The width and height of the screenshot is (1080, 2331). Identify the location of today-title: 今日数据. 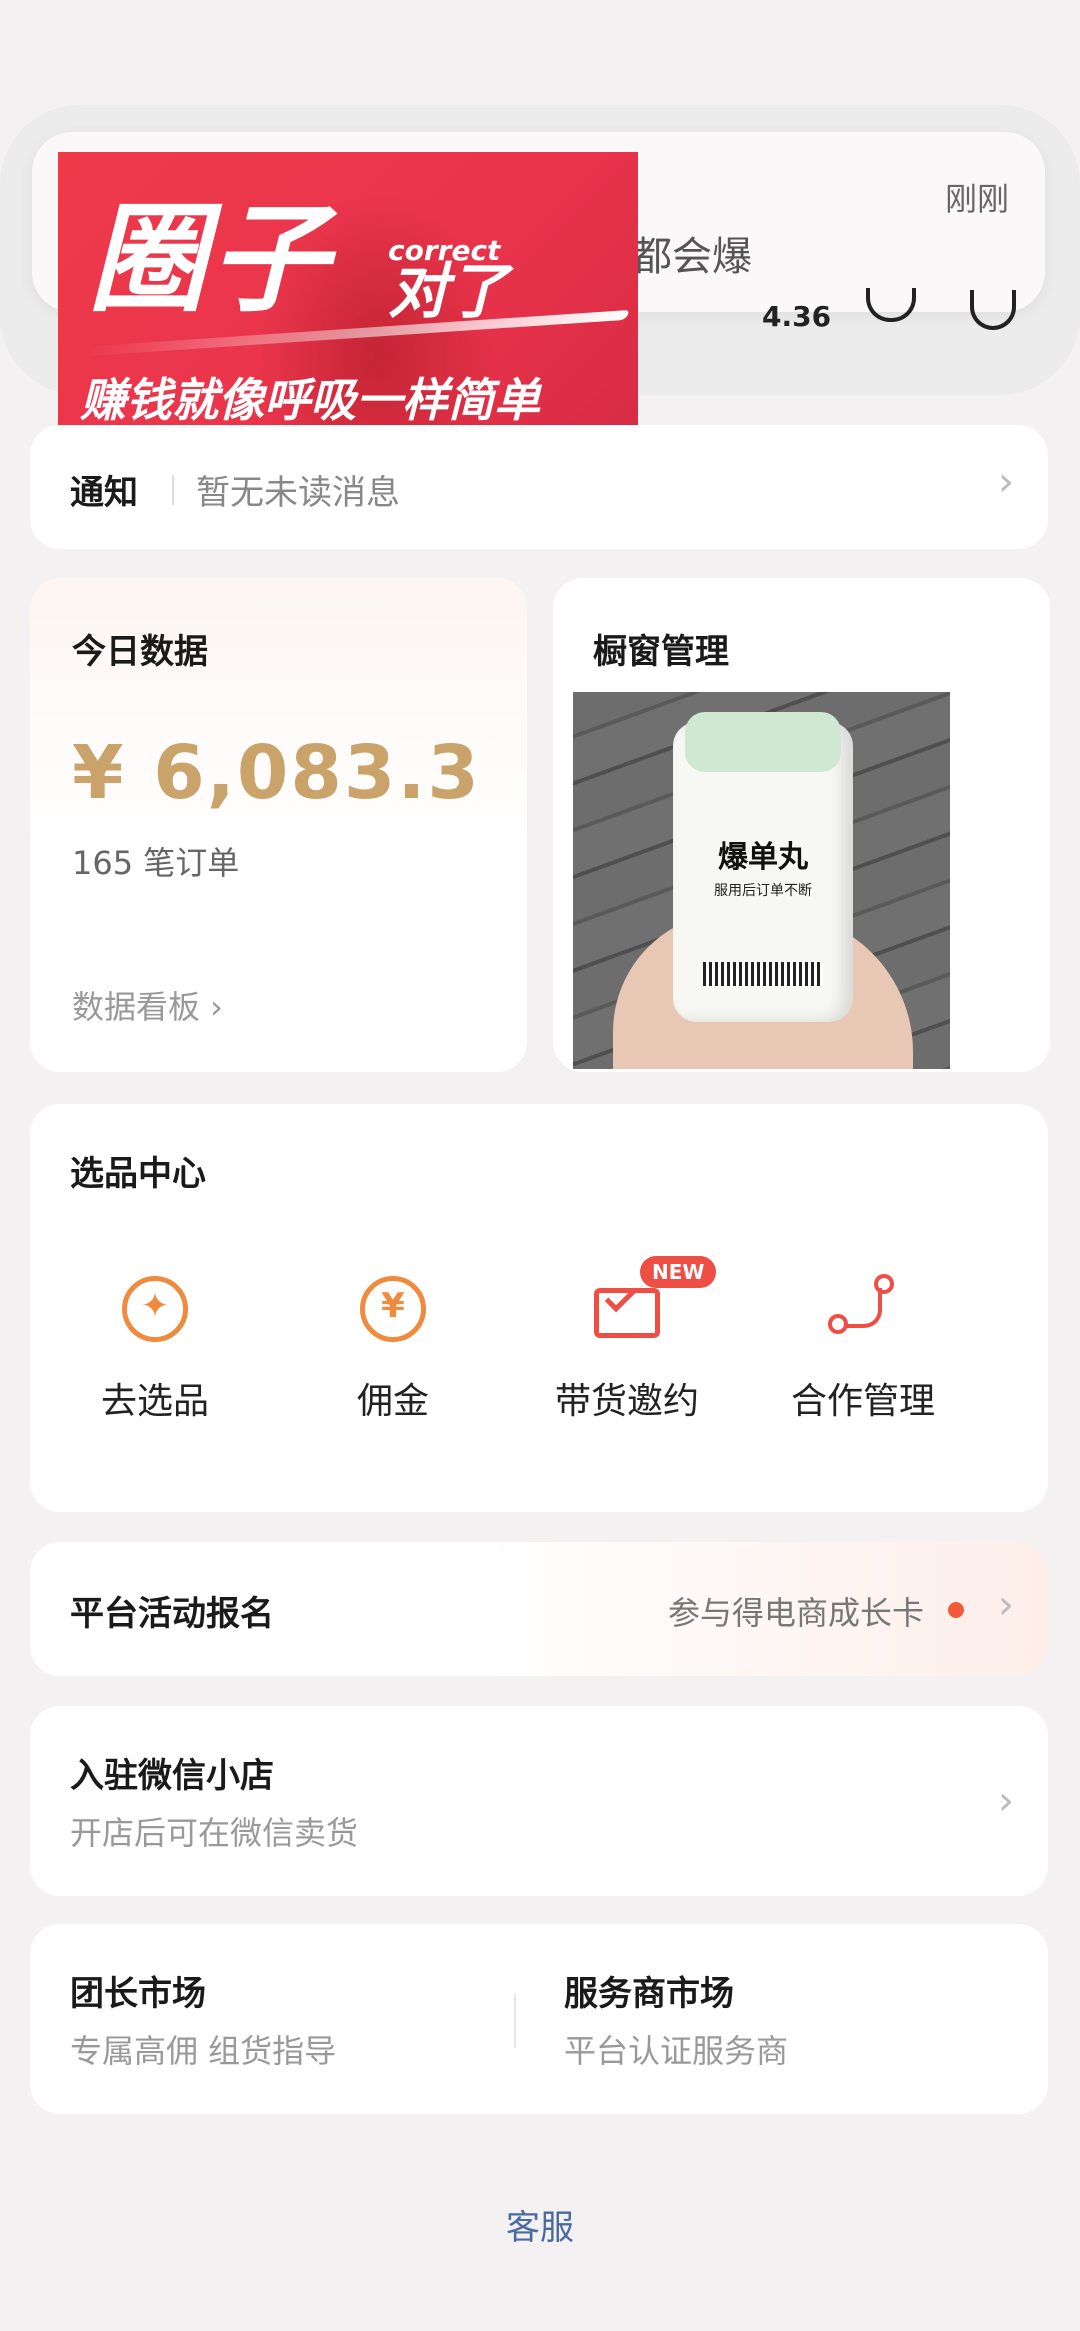
(140, 652).